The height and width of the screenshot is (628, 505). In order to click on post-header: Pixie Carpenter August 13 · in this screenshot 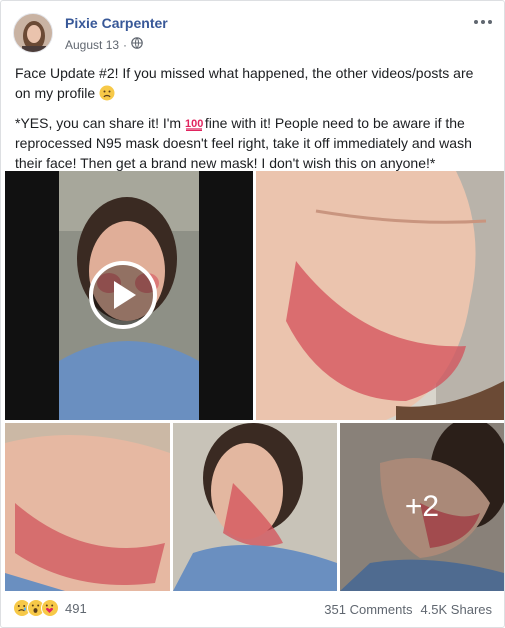, I will do `click(253, 33)`.